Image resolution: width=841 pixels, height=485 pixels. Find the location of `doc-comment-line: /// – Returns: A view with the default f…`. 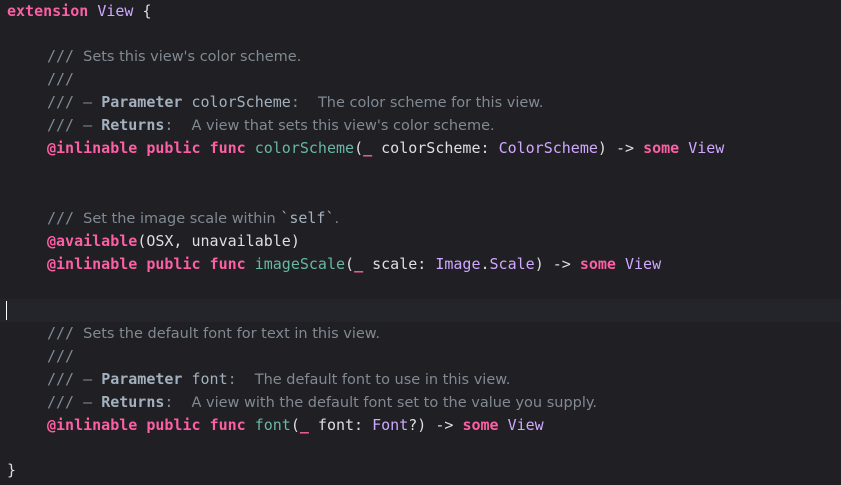

doc-comment-line: /// – Returns: A view with the default f… is located at coordinates (420, 402).